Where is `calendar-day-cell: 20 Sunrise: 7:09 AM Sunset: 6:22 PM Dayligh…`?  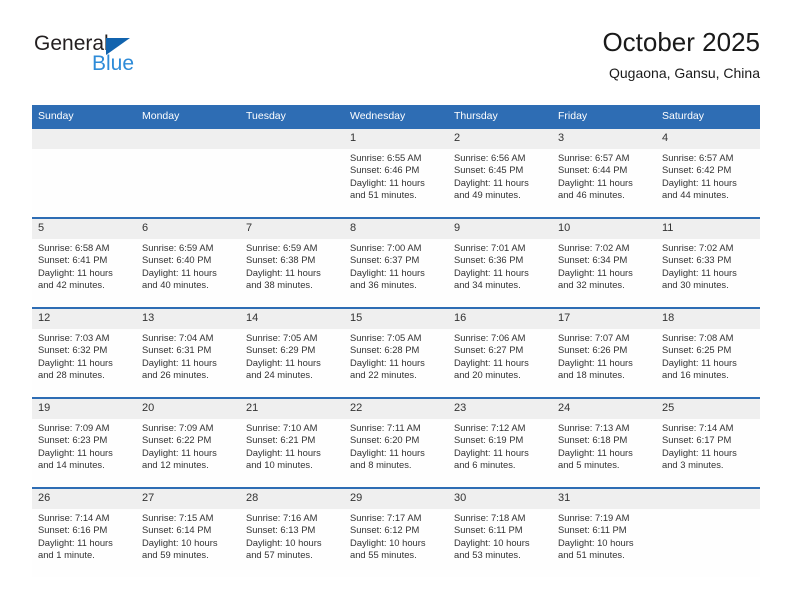
calendar-day-cell: 20 Sunrise: 7:09 AM Sunset: 6:22 PM Dayligh… is located at coordinates (188, 442).